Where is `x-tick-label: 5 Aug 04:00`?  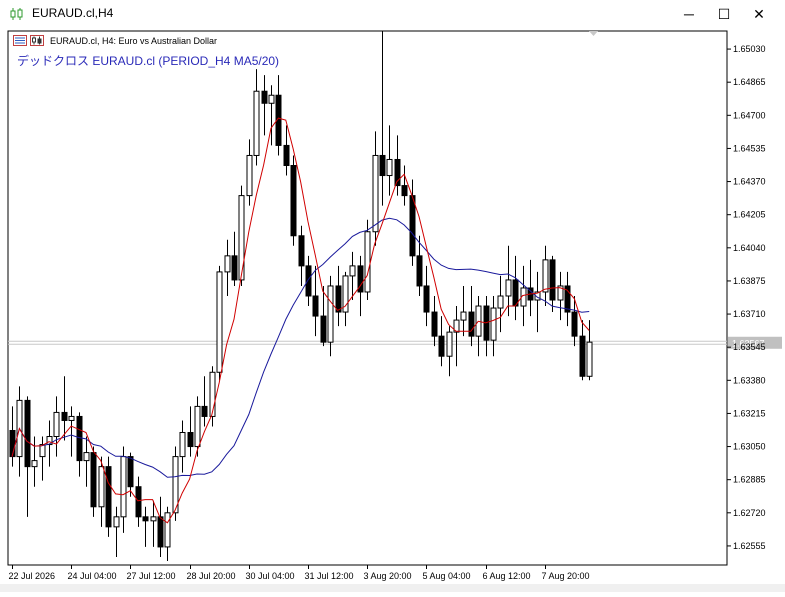 x-tick-label: 5 Aug 04:00 is located at coordinates (447, 576).